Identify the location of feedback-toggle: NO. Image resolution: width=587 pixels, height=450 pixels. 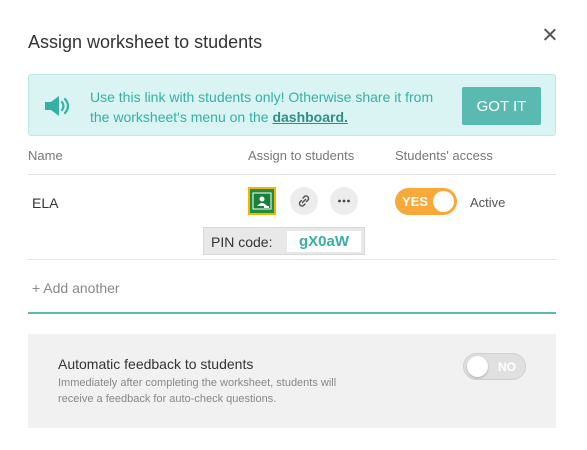
(494, 366).